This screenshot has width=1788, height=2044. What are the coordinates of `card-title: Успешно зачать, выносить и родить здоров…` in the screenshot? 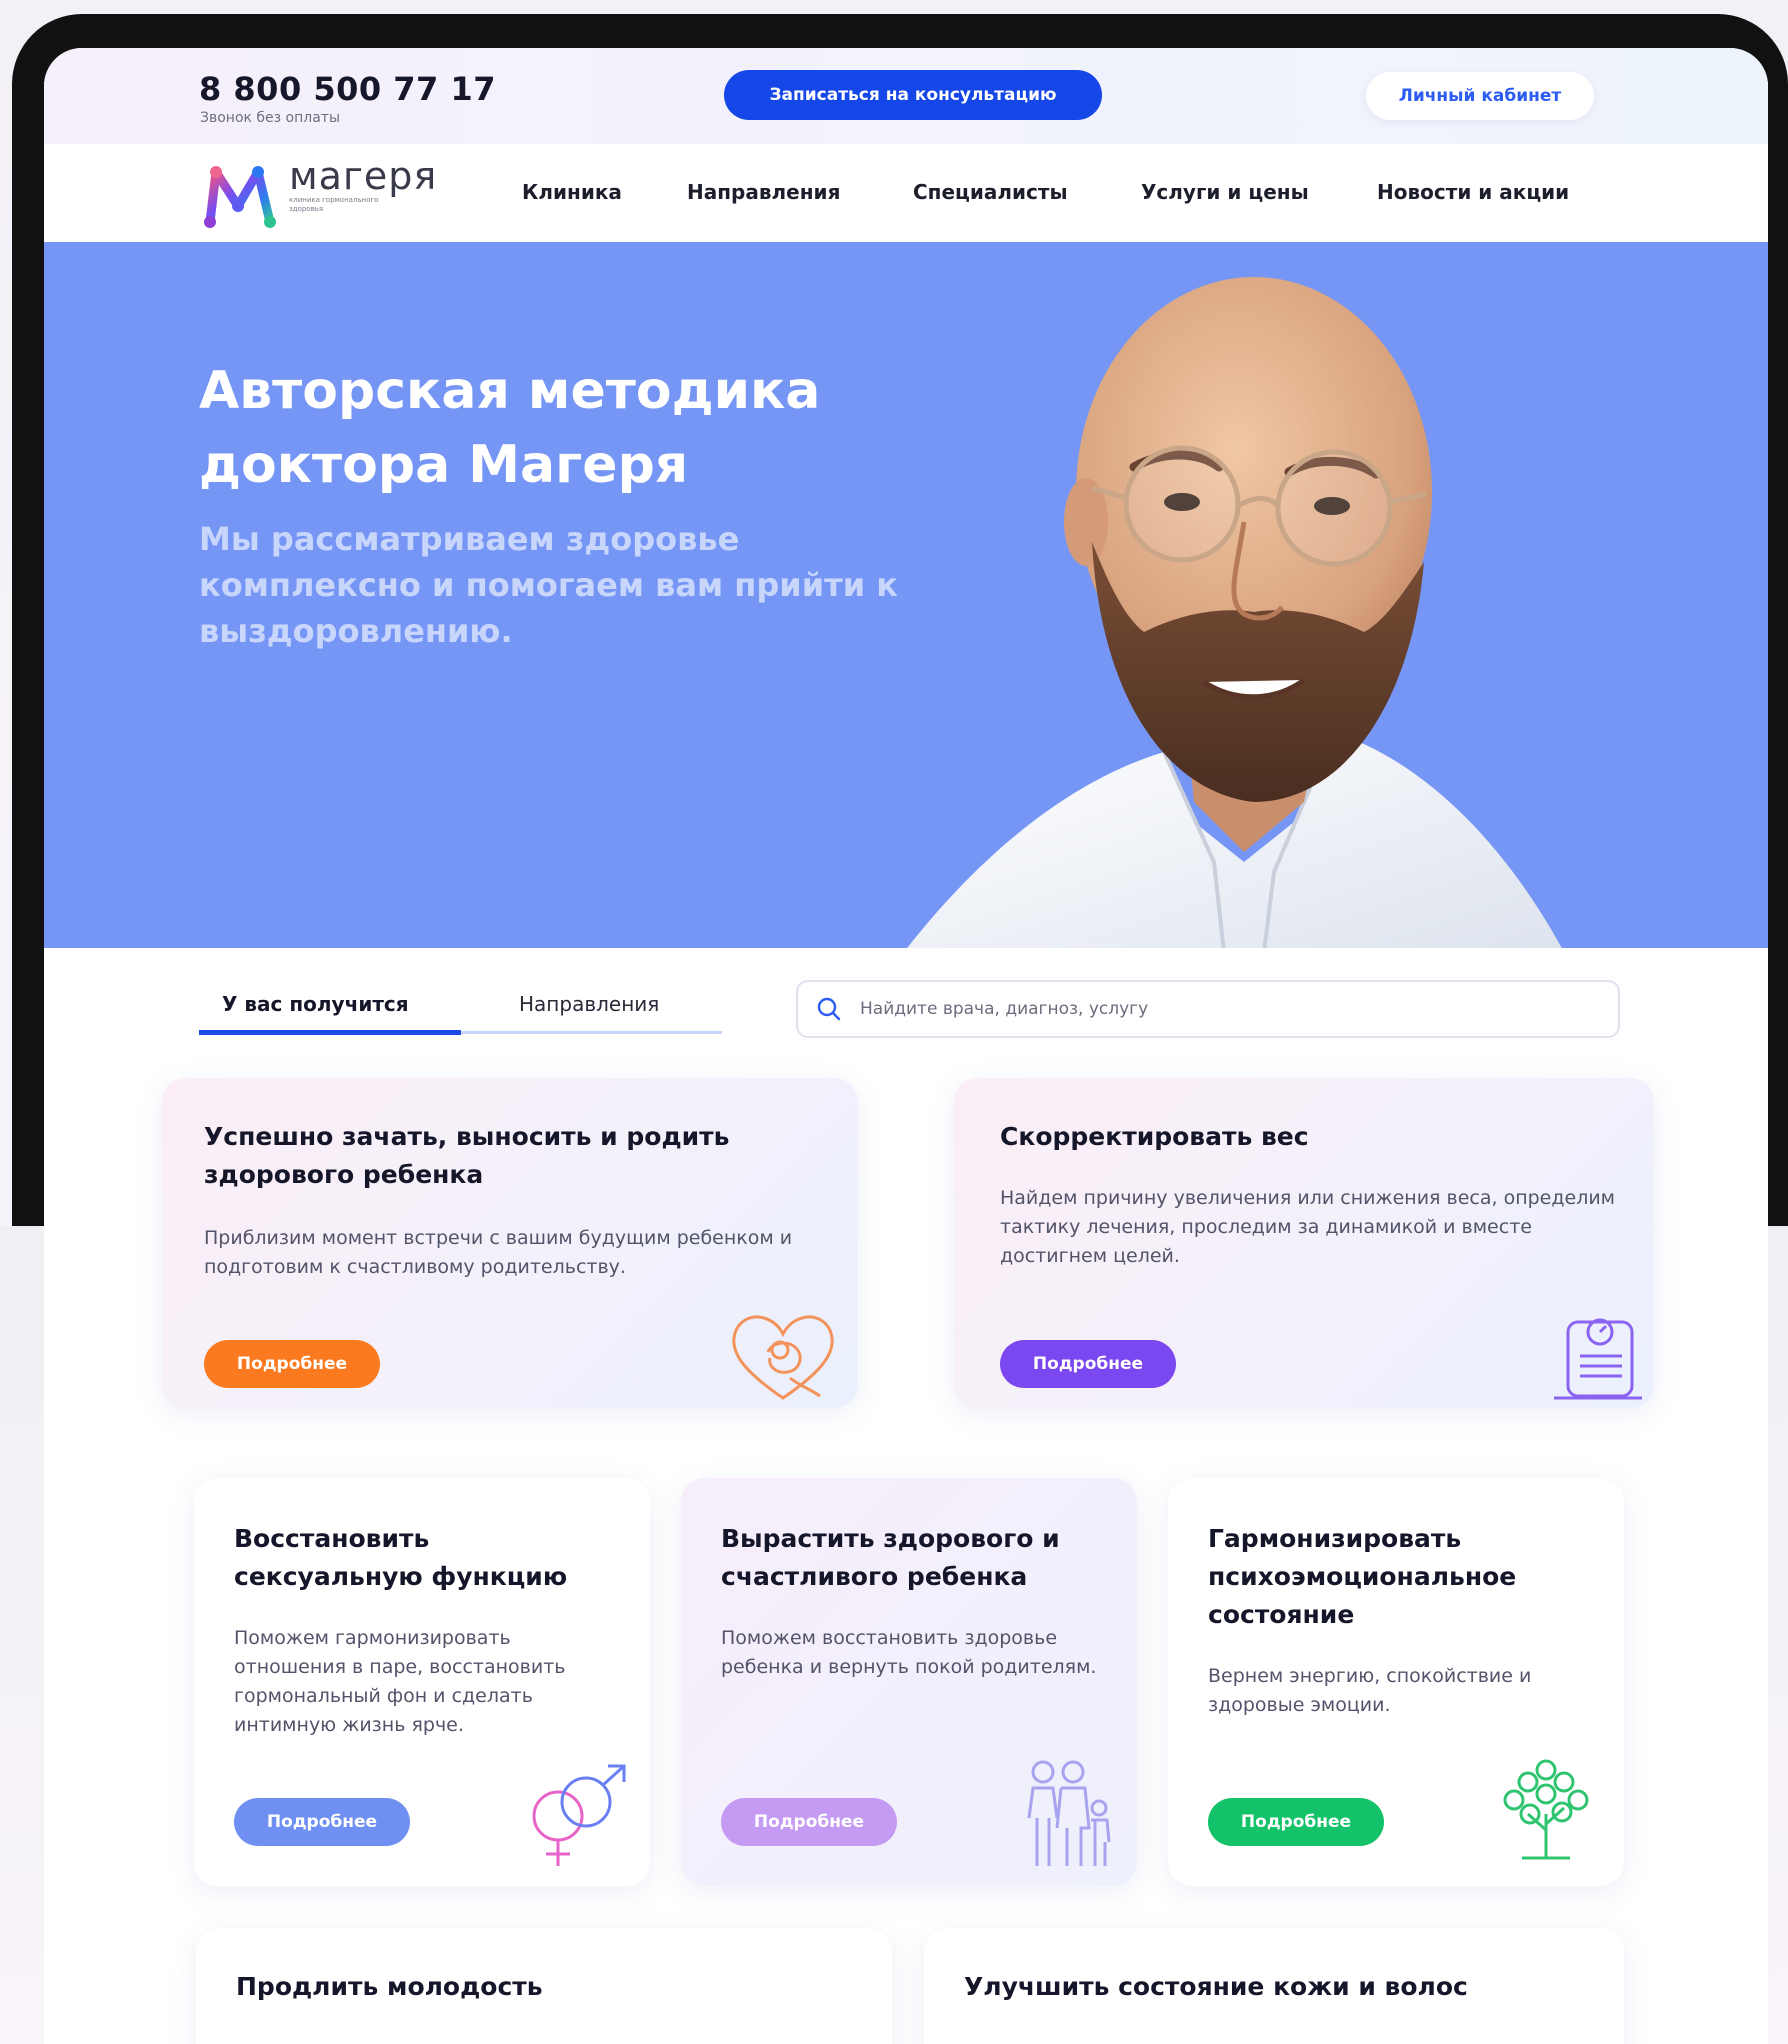 It's located at (467, 1155).